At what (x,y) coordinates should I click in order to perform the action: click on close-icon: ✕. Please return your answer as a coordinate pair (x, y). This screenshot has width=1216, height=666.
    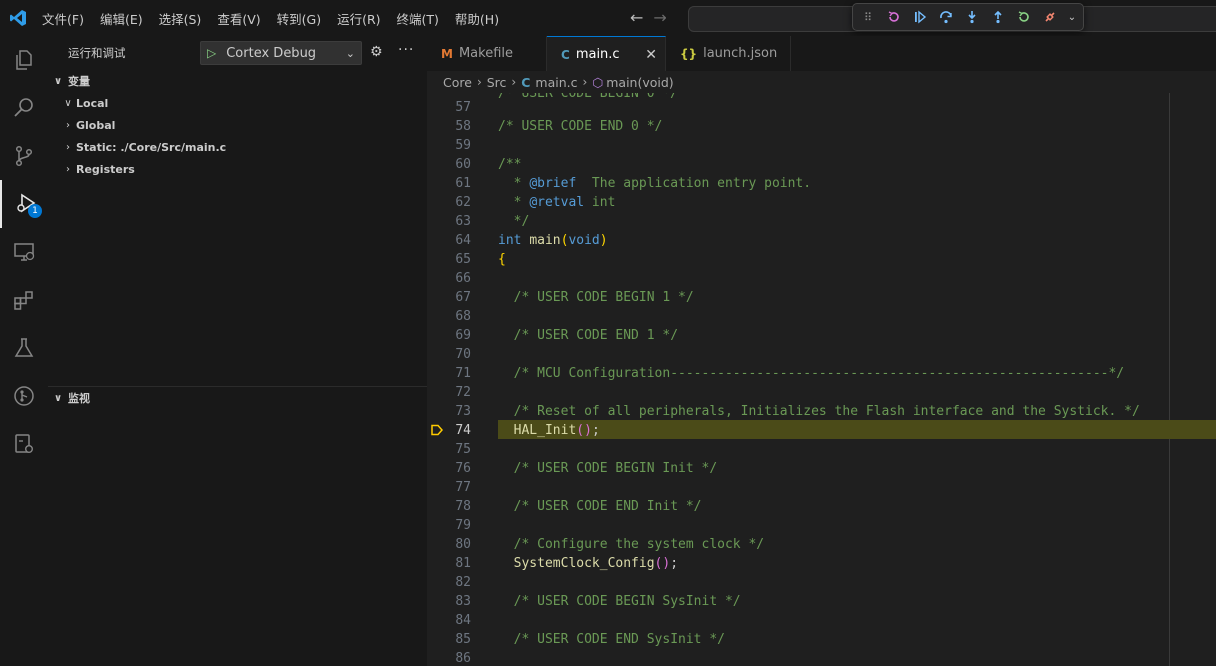
    Looking at the image, I should click on (651, 55).